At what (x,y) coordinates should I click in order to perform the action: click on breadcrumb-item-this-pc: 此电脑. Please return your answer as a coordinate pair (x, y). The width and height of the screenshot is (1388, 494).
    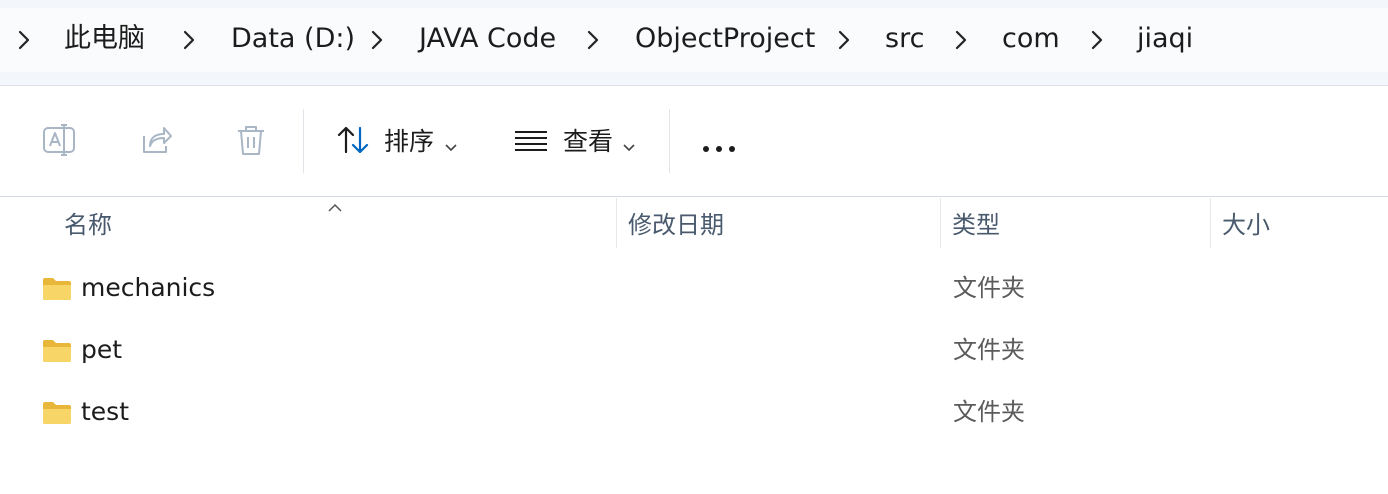
    Looking at the image, I should click on (104, 39).